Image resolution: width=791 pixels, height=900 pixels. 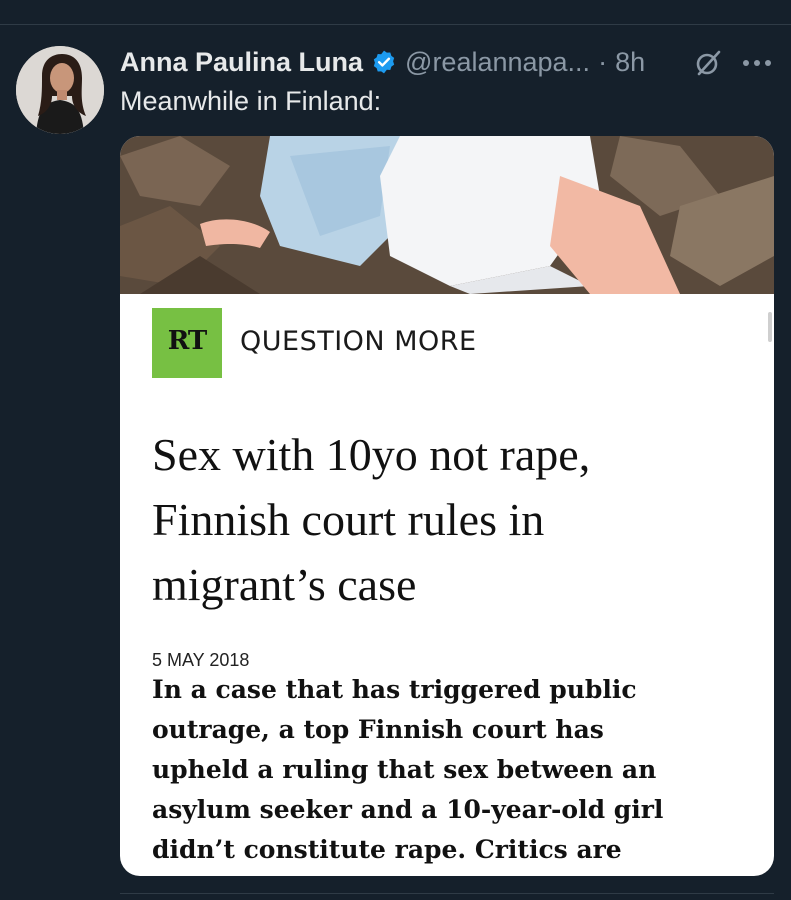 I want to click on bottom-divider, so click(x=447, y=893).